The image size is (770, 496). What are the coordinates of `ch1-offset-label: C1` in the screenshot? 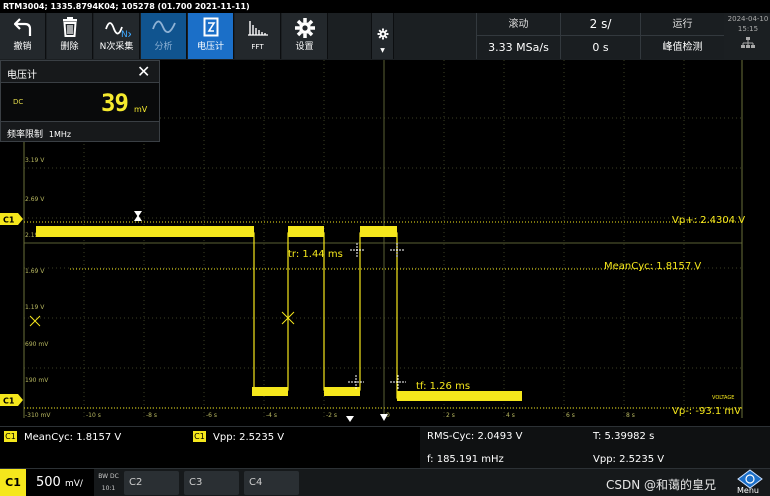 It's located at (9, 401).